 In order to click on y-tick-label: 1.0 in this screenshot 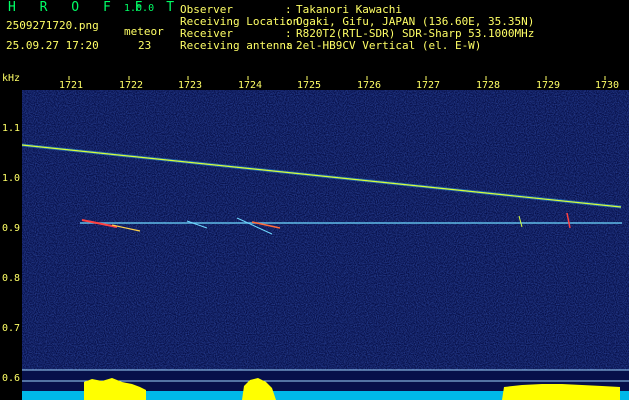, I will do `click(11, 178)`.